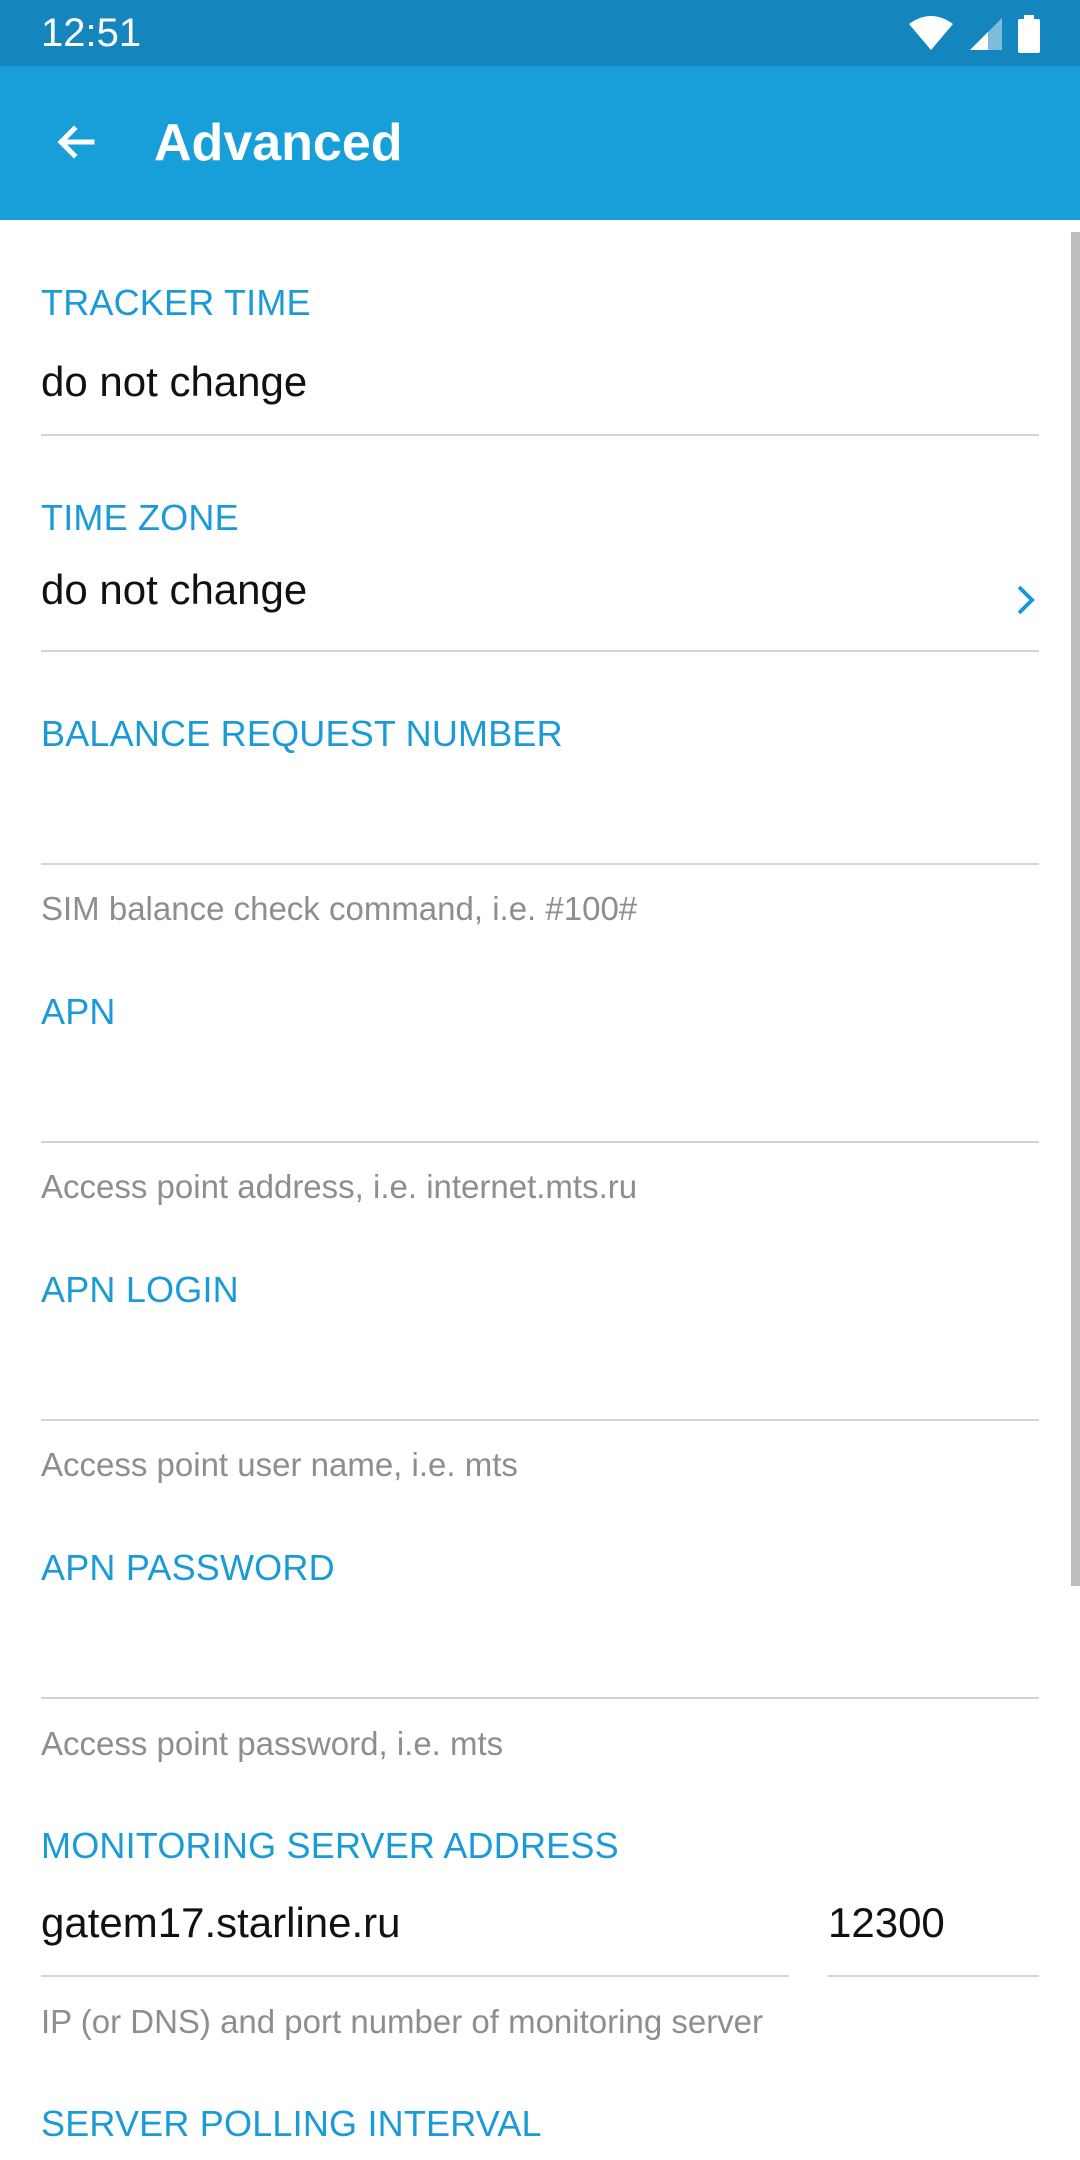  Describe the element at coordinates (174, 590) in the screenshot. I see `time-zone-value: do not change` at that location.